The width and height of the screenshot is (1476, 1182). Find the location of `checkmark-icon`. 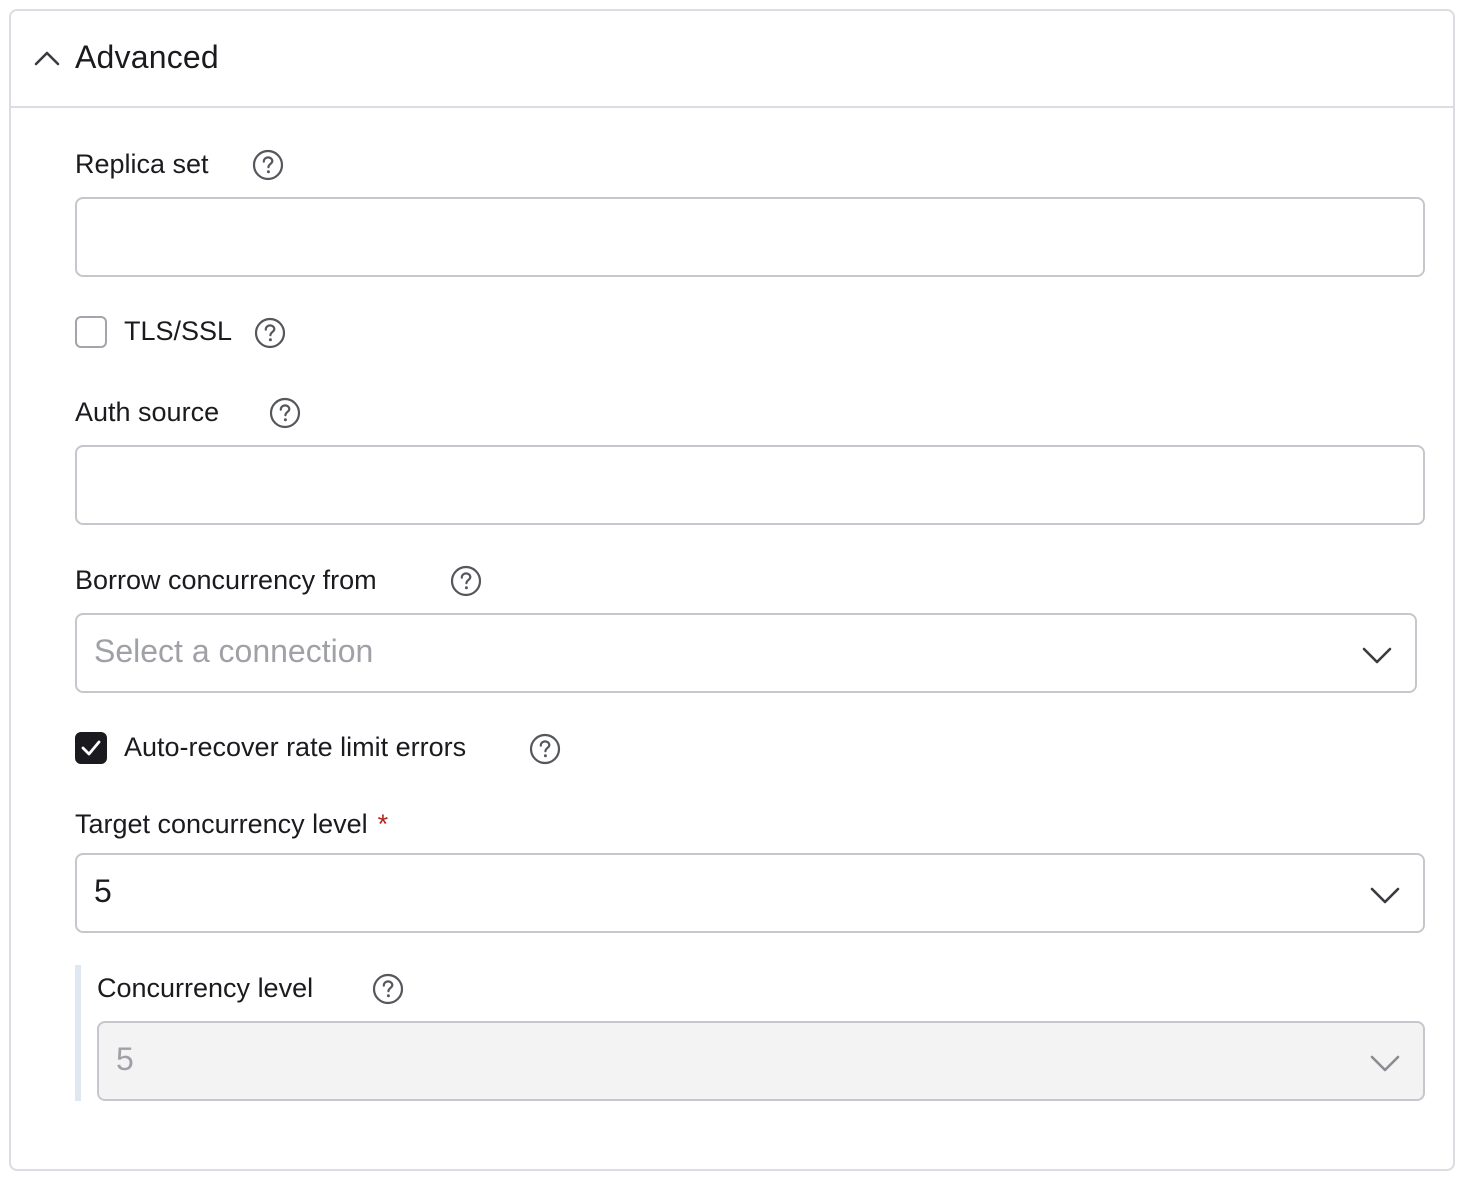

checkmark-icon is located at coordinates (91, 748).